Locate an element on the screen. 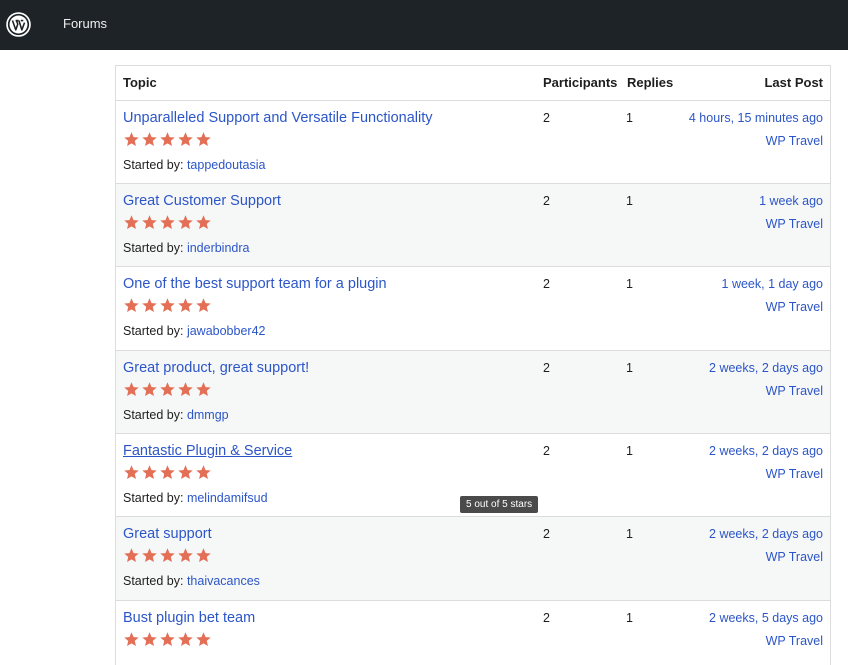  started-by: Started by: melindamifsud is located at coordinates (195, 498).